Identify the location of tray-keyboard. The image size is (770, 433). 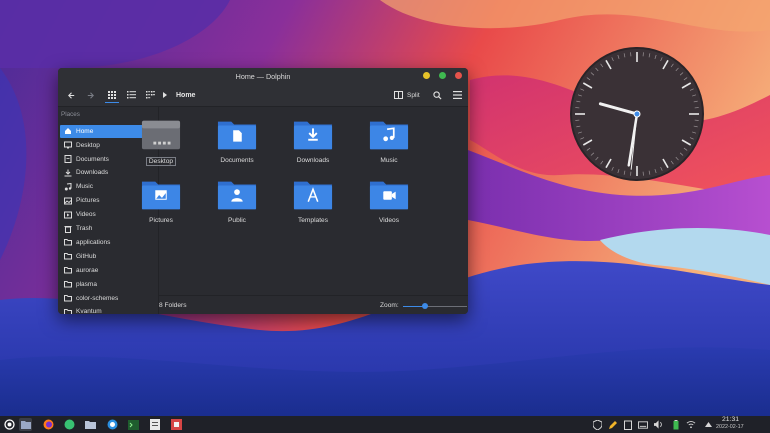
(643, 424).